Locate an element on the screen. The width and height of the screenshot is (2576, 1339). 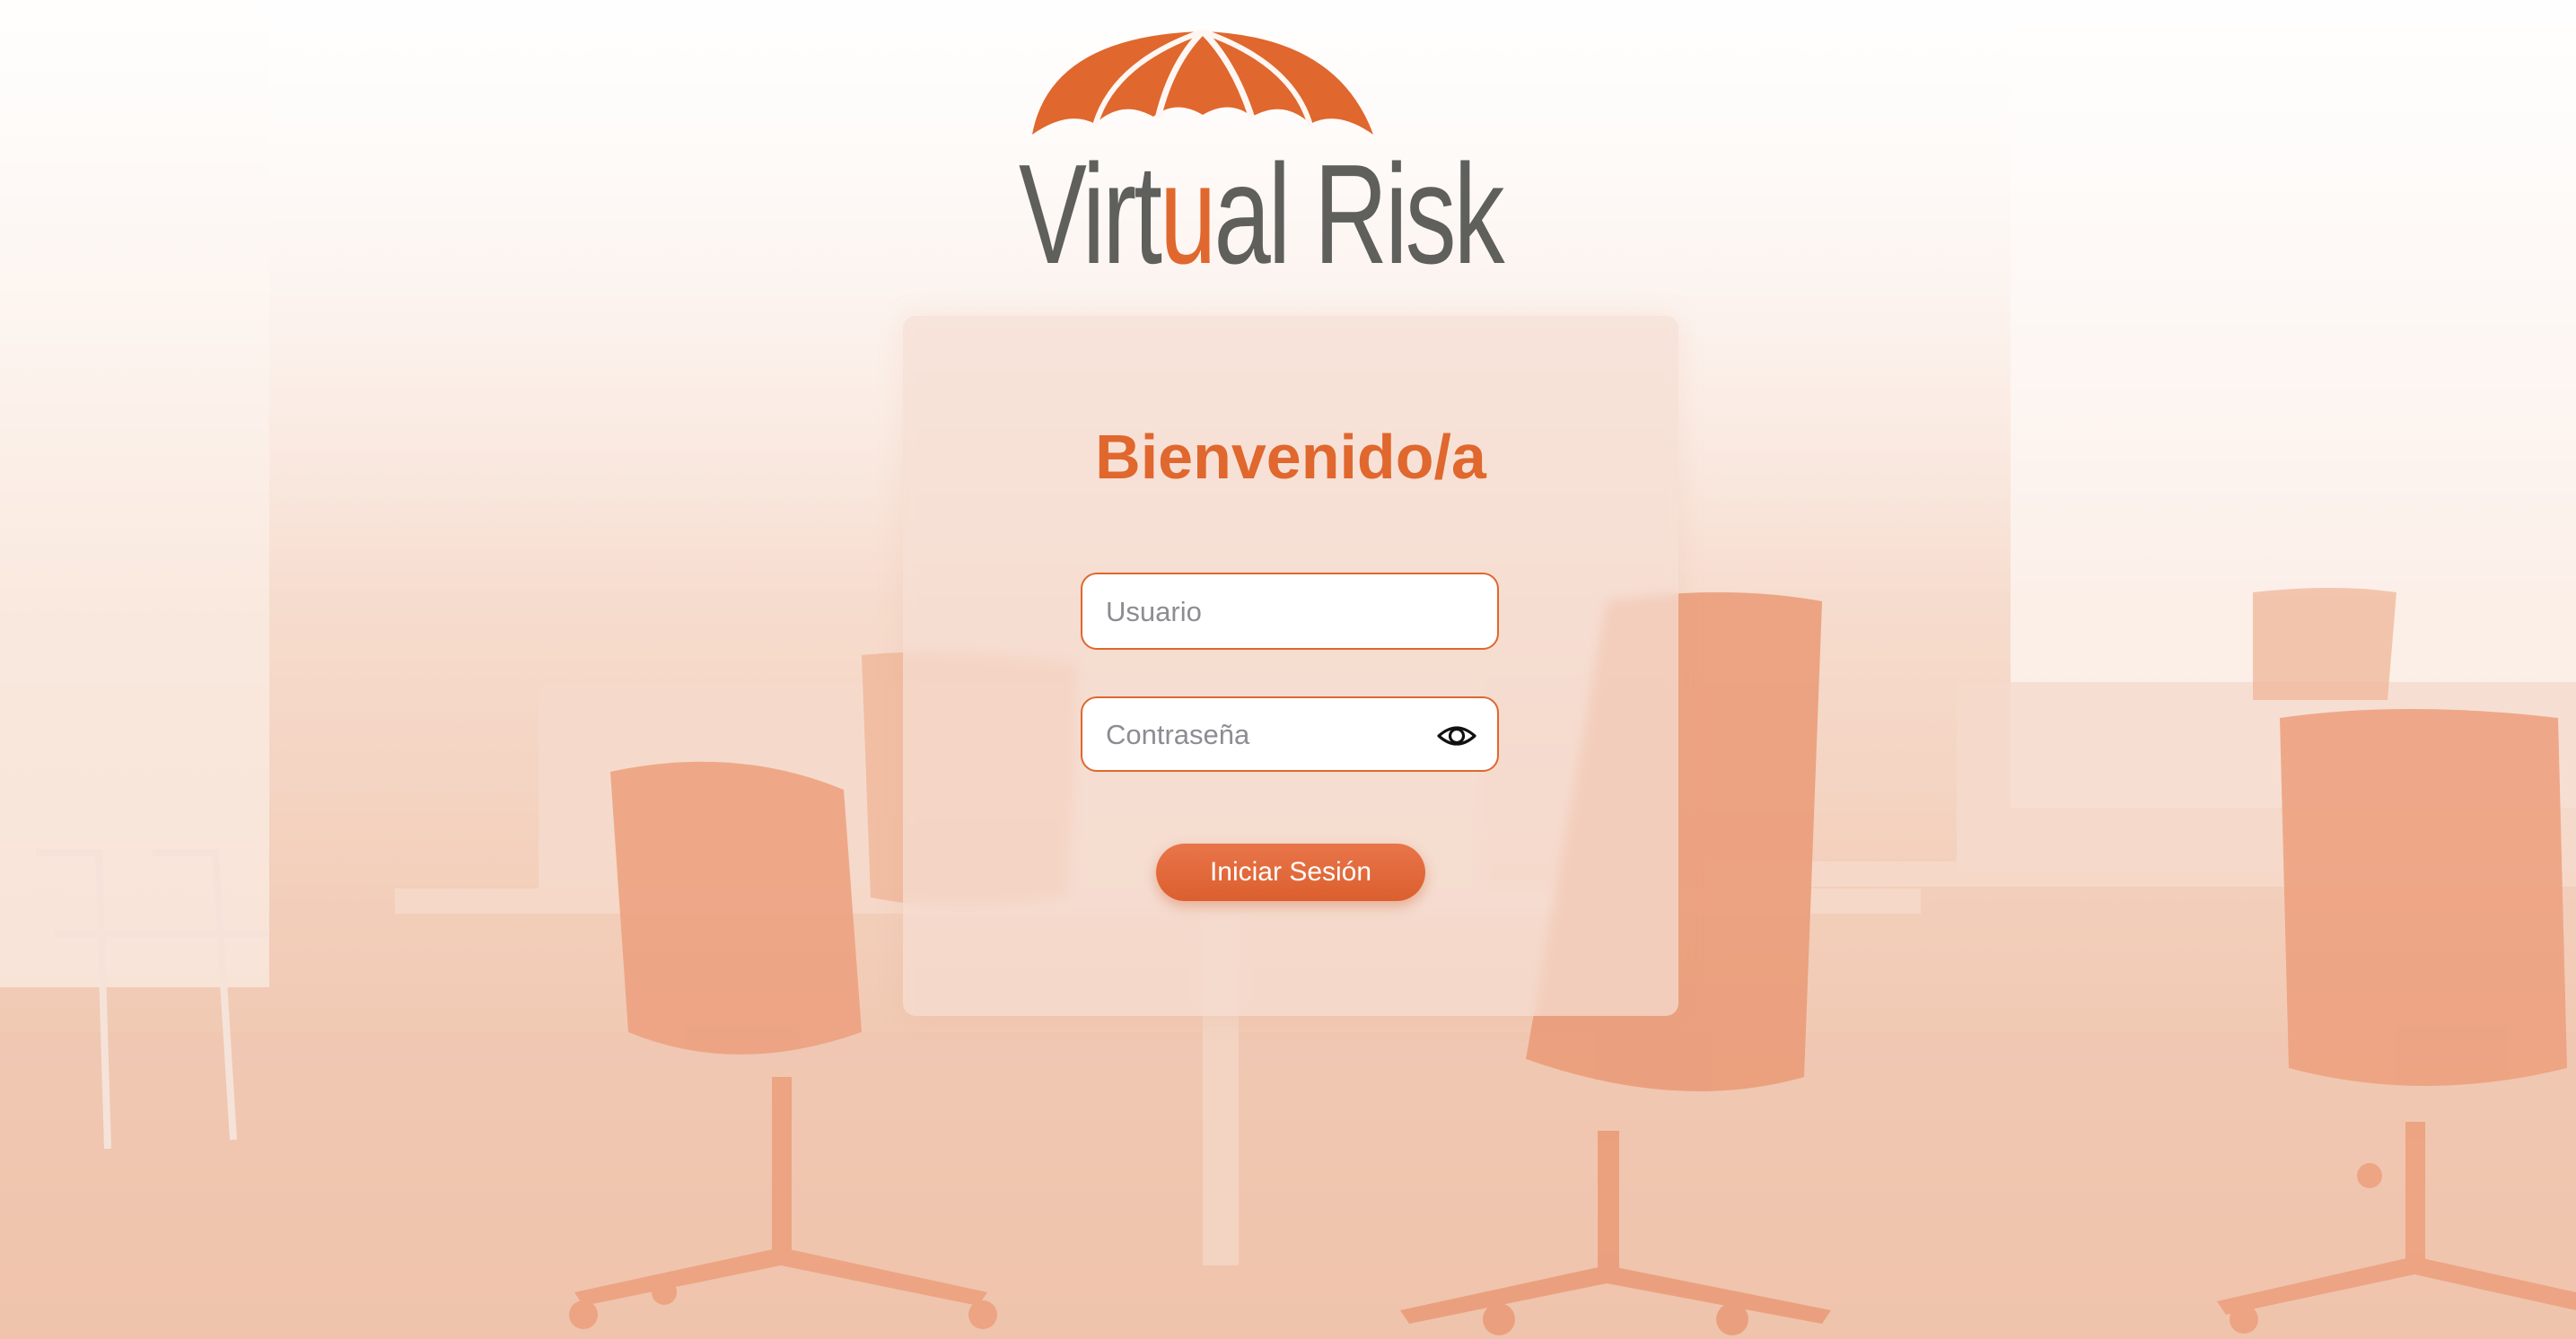
username-input is located at coordinates (1276, 612).